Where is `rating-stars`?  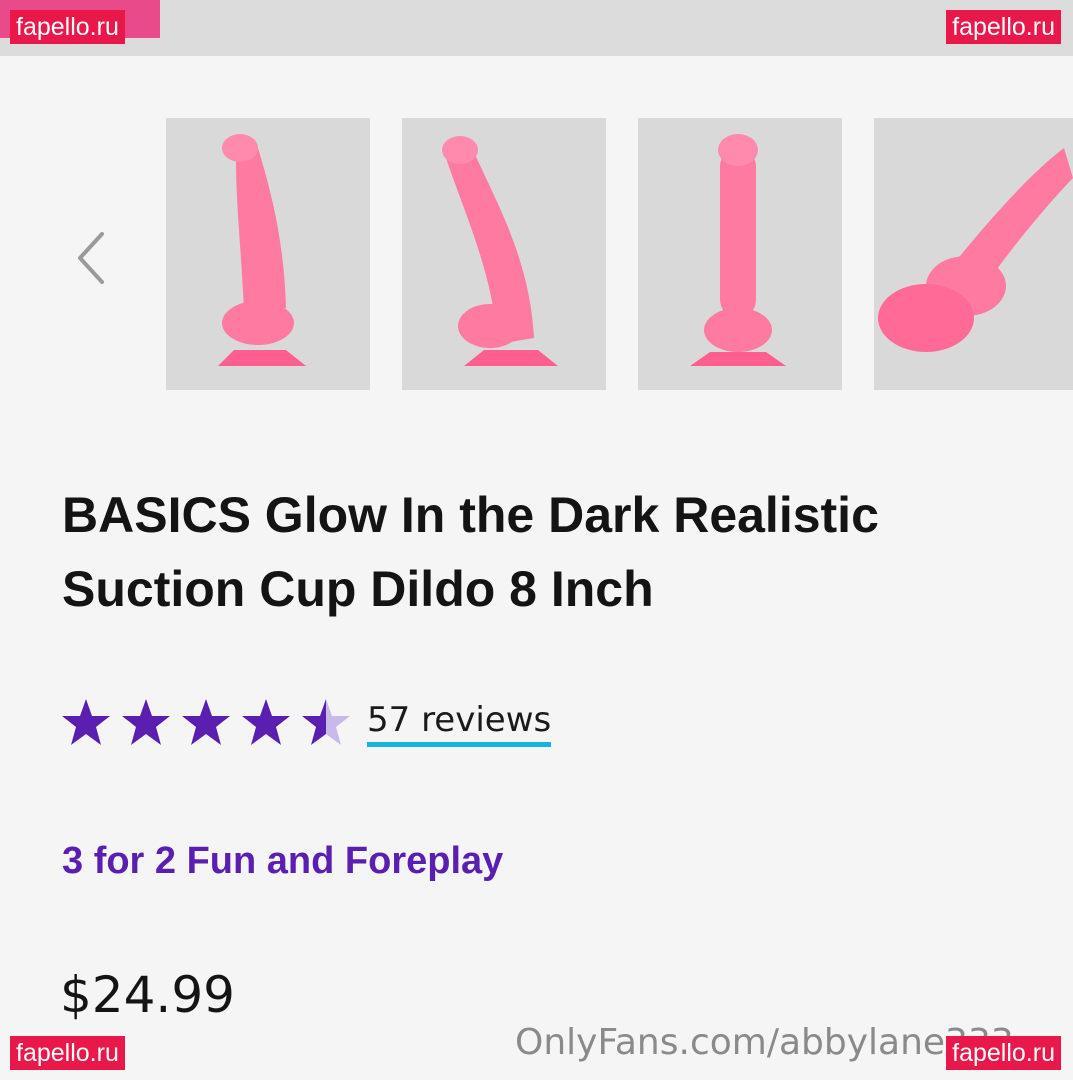
rating-stars is located at coordinates (209, 723).